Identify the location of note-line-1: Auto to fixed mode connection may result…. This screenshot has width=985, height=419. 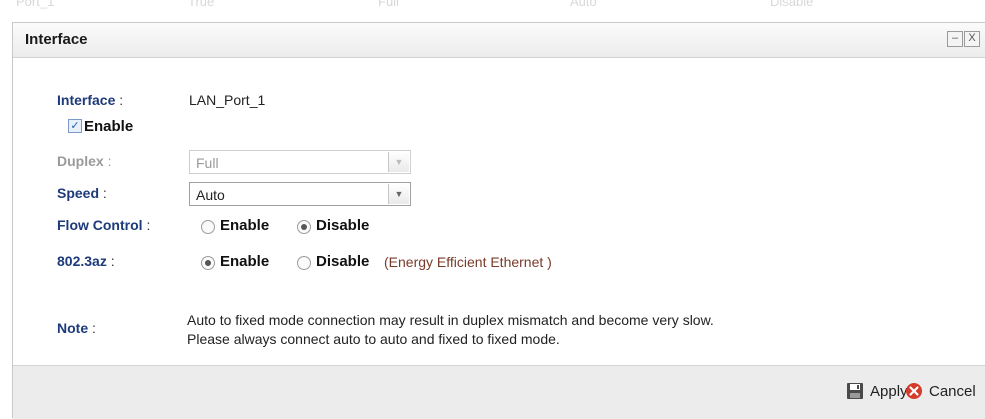
(450, 320).